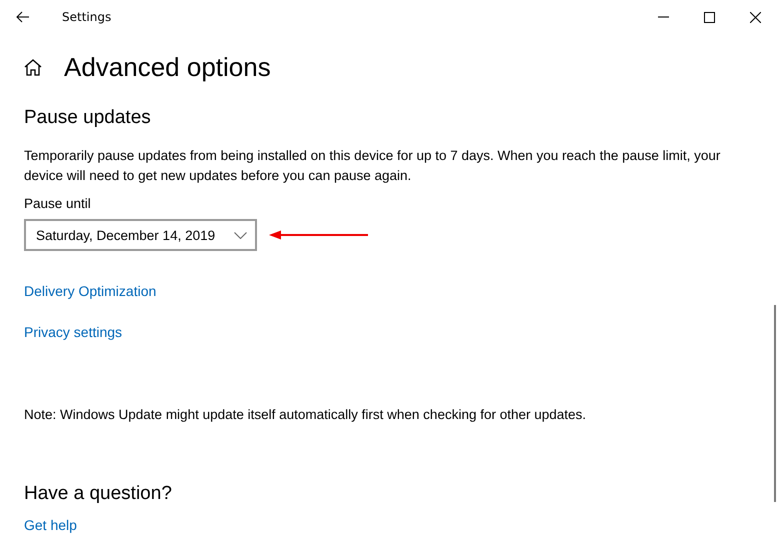  Describe the element at coordinates (306, 415) in the screenshot. I see `note-text: Note: Windows Update might update itself automatically first when checking for other updates.` at that location.